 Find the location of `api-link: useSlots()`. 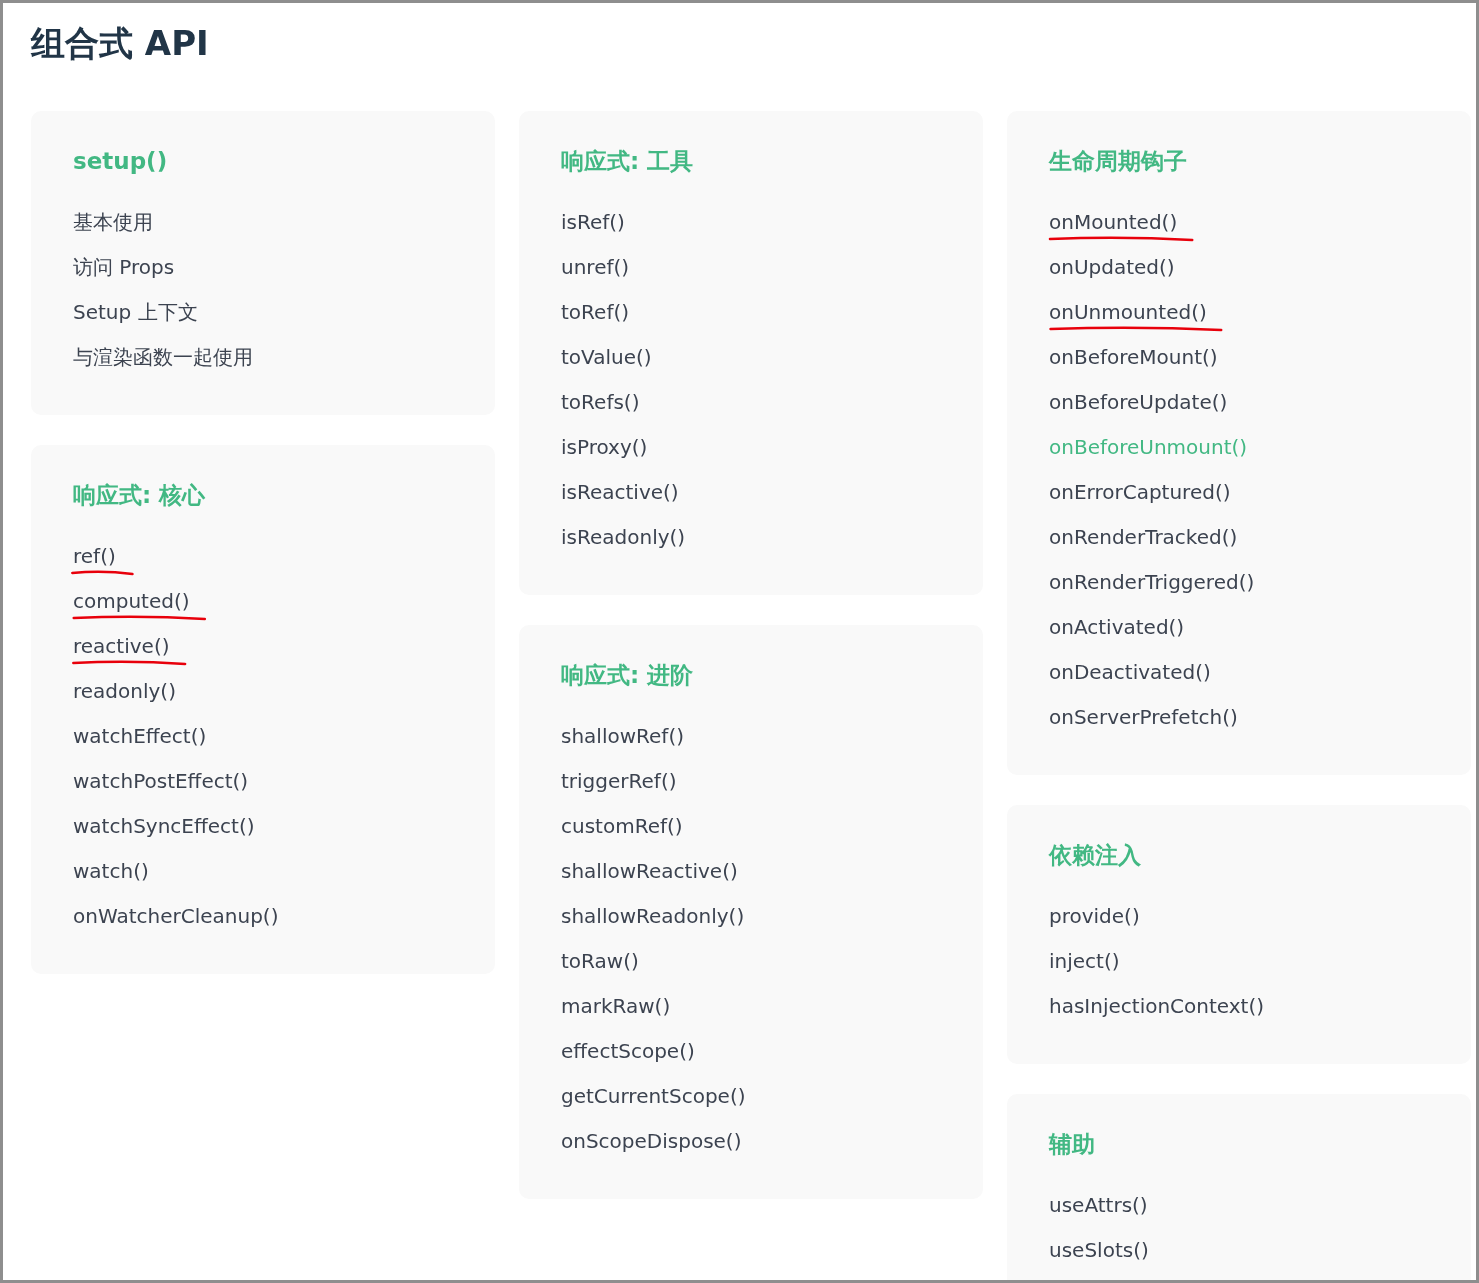

api-link: useSlots() is located at coordinates (1099, 1250).